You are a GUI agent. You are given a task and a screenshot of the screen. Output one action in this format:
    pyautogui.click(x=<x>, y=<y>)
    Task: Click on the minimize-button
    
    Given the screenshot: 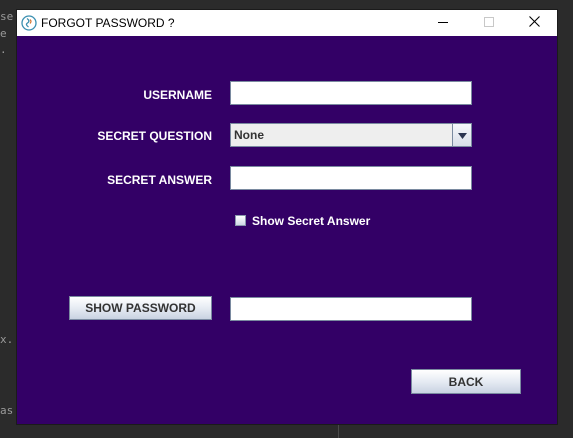 What is the action you would take?
    pyautogui.click(x=443, y=23)
    